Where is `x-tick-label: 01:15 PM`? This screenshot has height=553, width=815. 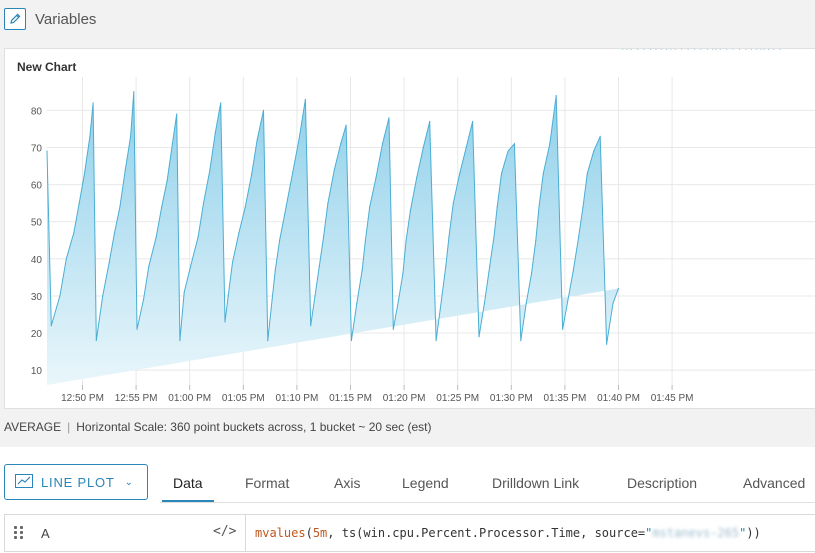 x-tick-label: 01:15 PM is located at coordinates (350, 398).